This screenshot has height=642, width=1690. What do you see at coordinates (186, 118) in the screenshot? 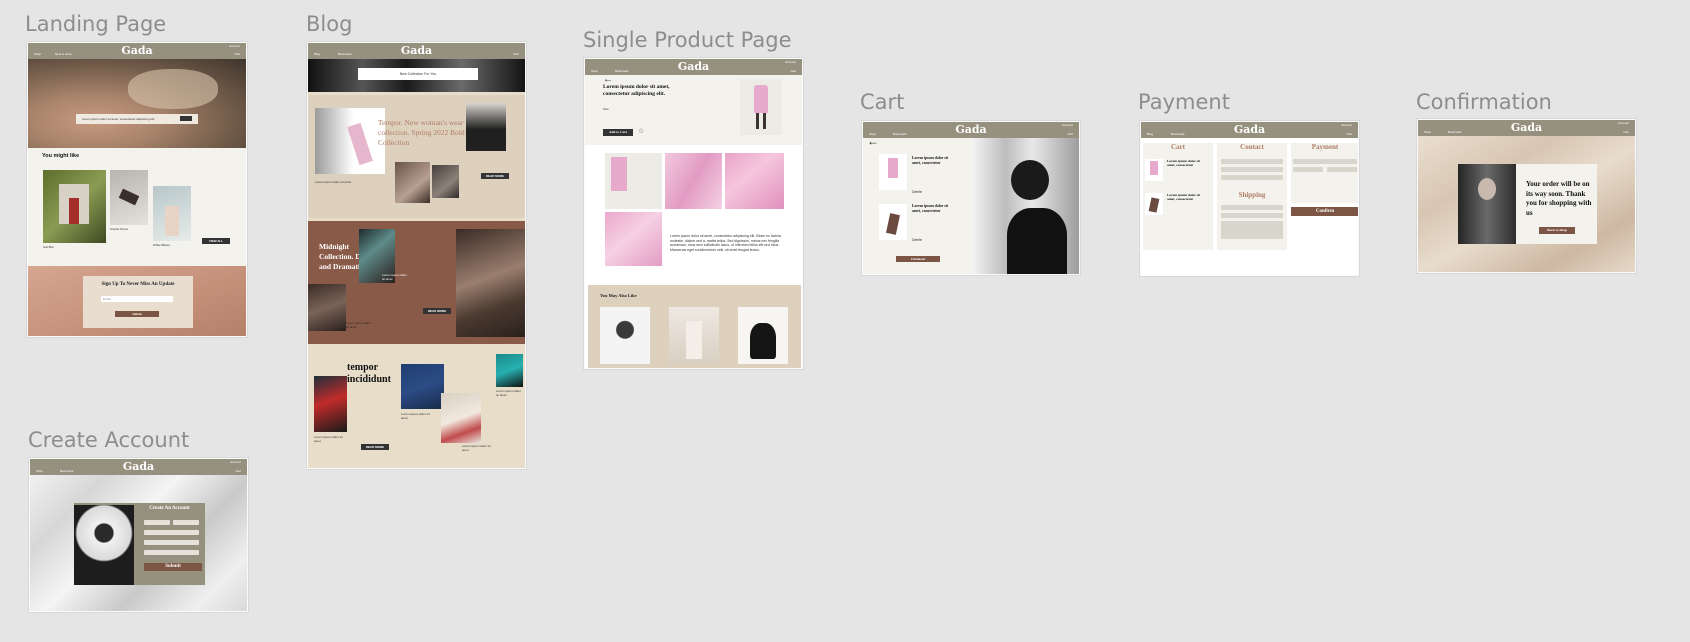
I see `hero-button` at bounding box center [186, 118].